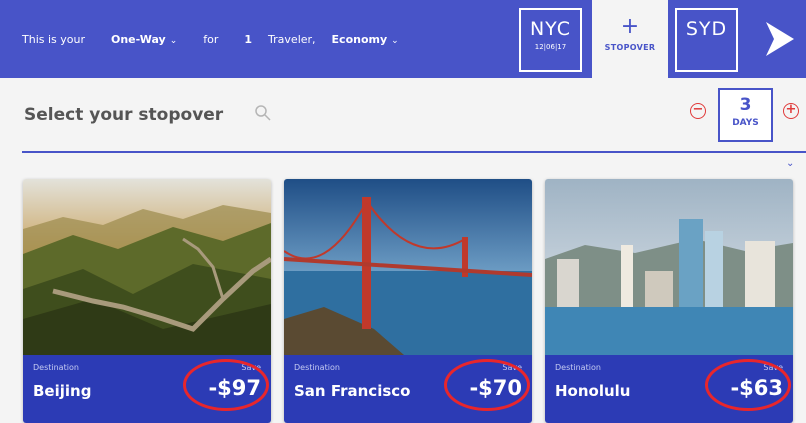 This screenshot has height=423, width=806. Describe the element at coordinates (138, 39) in the screenshot. I see `trip-type-value: One-Way` at that location.